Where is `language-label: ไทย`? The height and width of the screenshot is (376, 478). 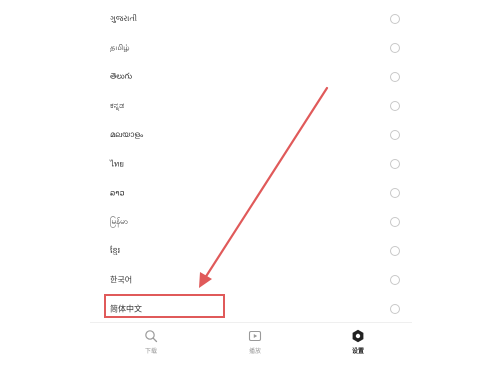
language-label: ไทย is located at coordinates (117, 163).